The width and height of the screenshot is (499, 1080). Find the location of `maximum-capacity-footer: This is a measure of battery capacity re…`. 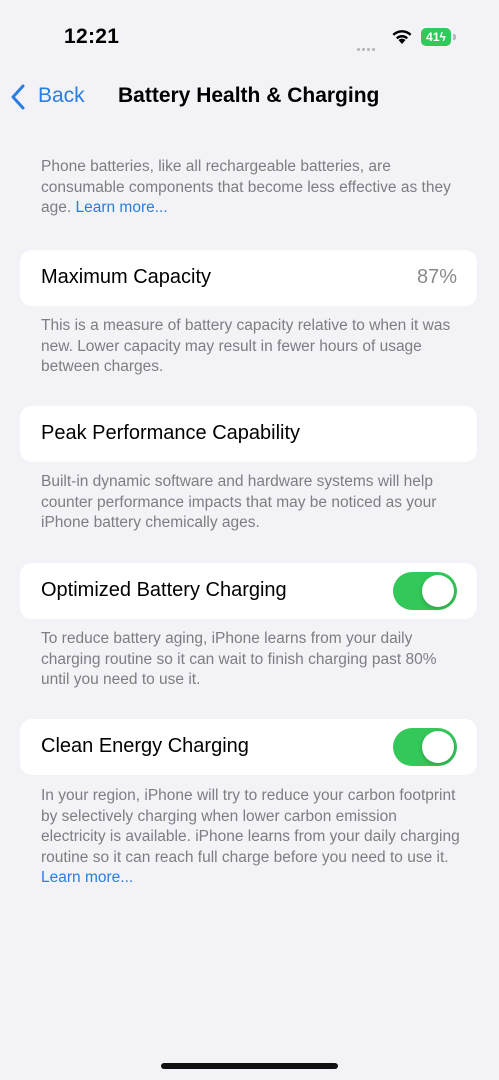

maximum-capacity-footer: This is a measure of battery capacity re… is located at coordinates (246, 346).